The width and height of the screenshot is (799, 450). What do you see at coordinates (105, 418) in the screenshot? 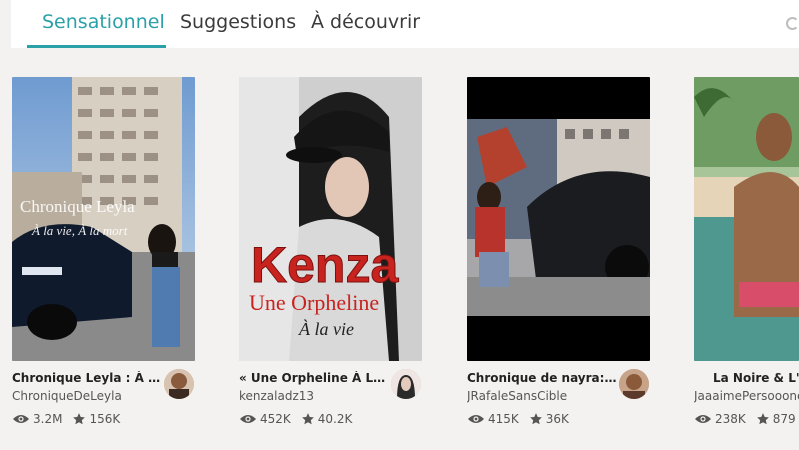
I see `vote-count: 156K` at bounding box center [105, 418].